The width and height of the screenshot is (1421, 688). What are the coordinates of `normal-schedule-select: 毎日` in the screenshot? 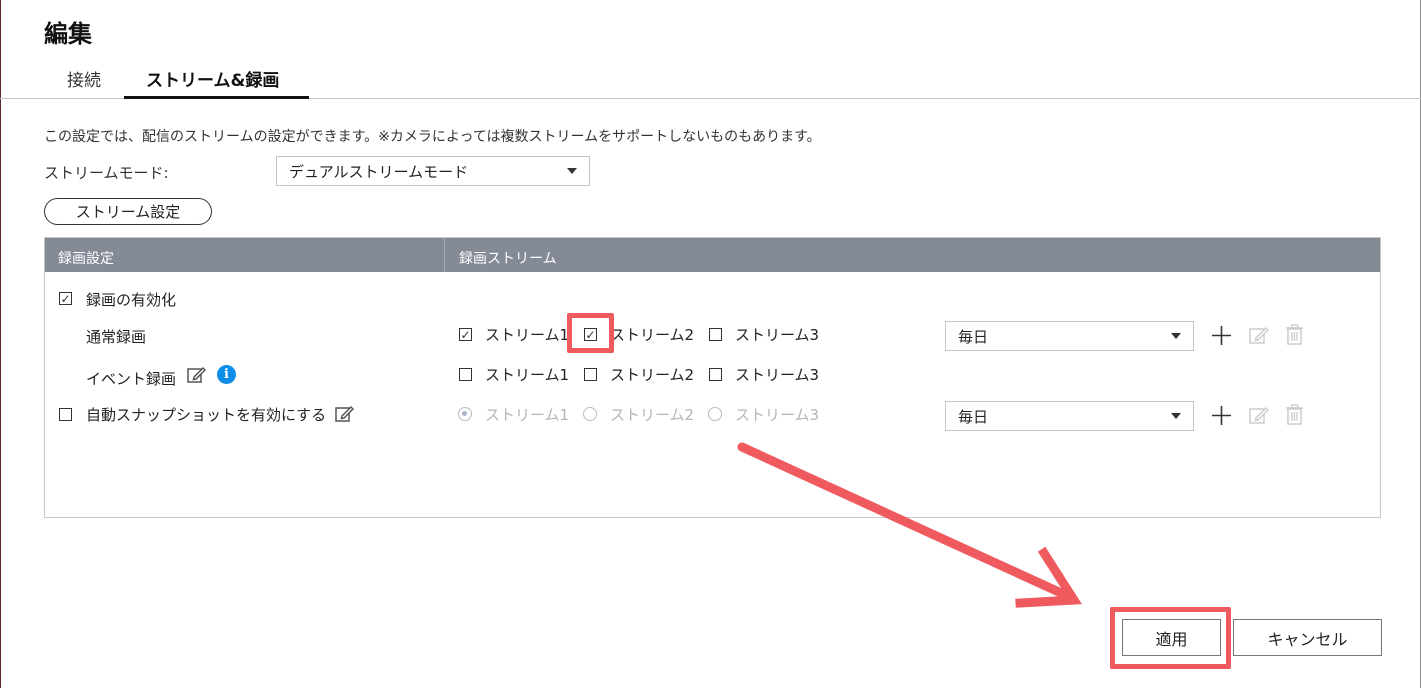 It's located at (1069, 336).